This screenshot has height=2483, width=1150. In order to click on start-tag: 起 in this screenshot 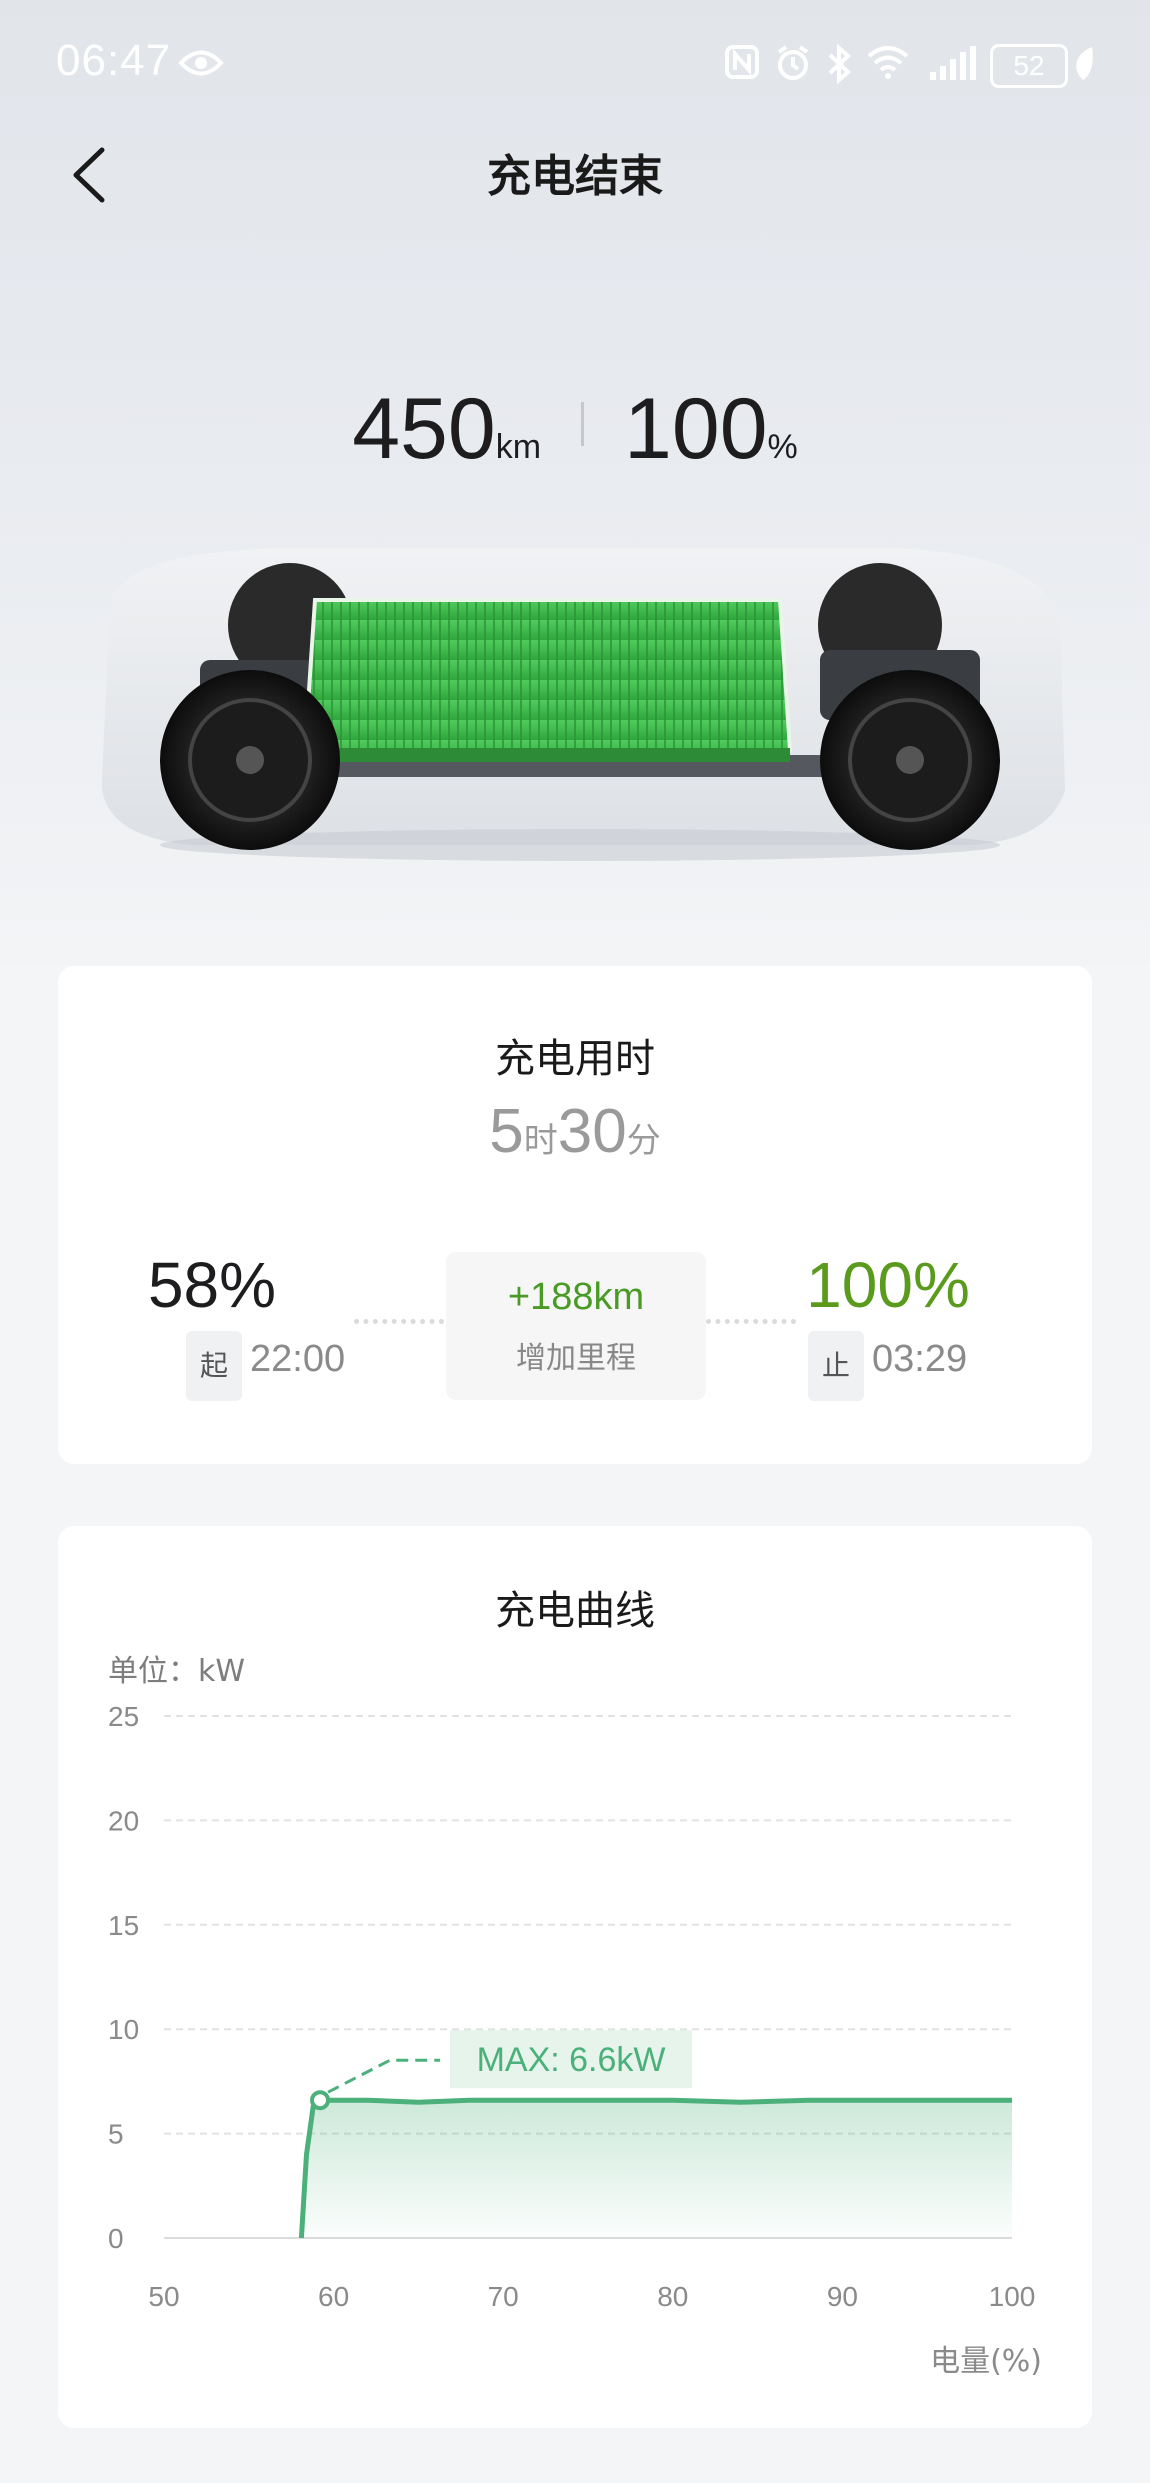, I will do `click(214, 1366)`.